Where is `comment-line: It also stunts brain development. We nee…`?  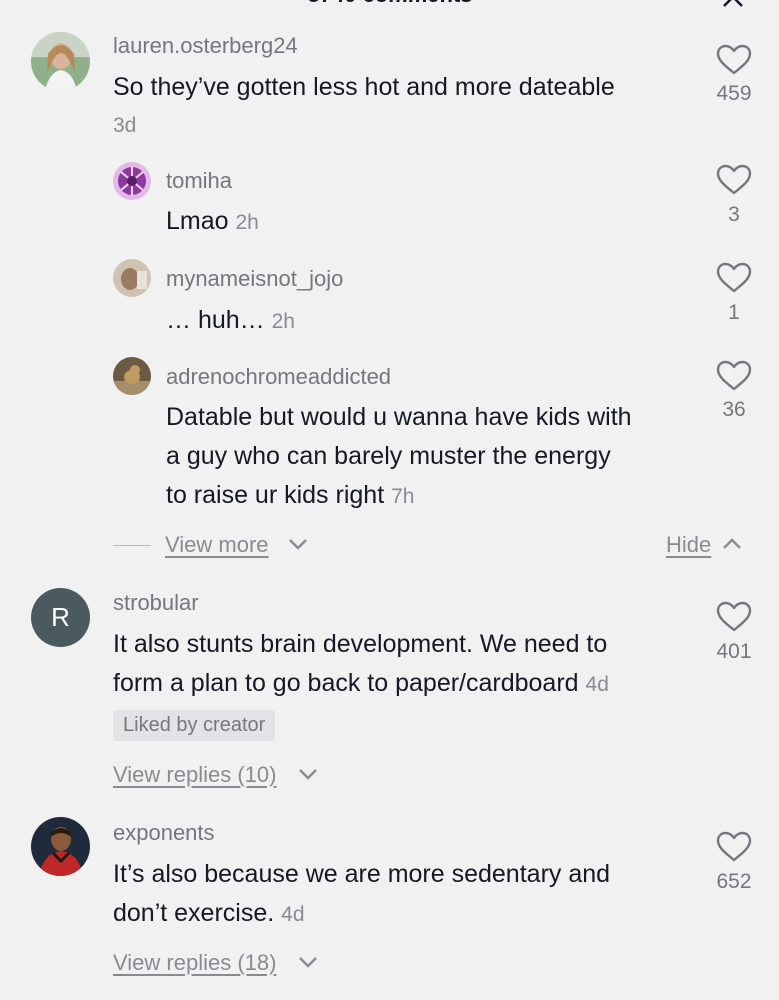
comment-line: It also stunts brain development. We nee… is located at coordinates (360, 644).